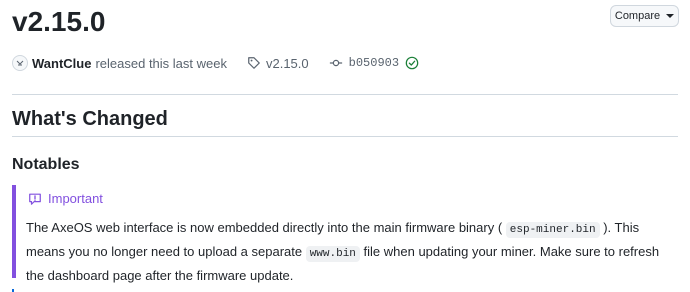 This screenshot has height=292, width=690. I want to click on avatar-icon, so click(20, 63).